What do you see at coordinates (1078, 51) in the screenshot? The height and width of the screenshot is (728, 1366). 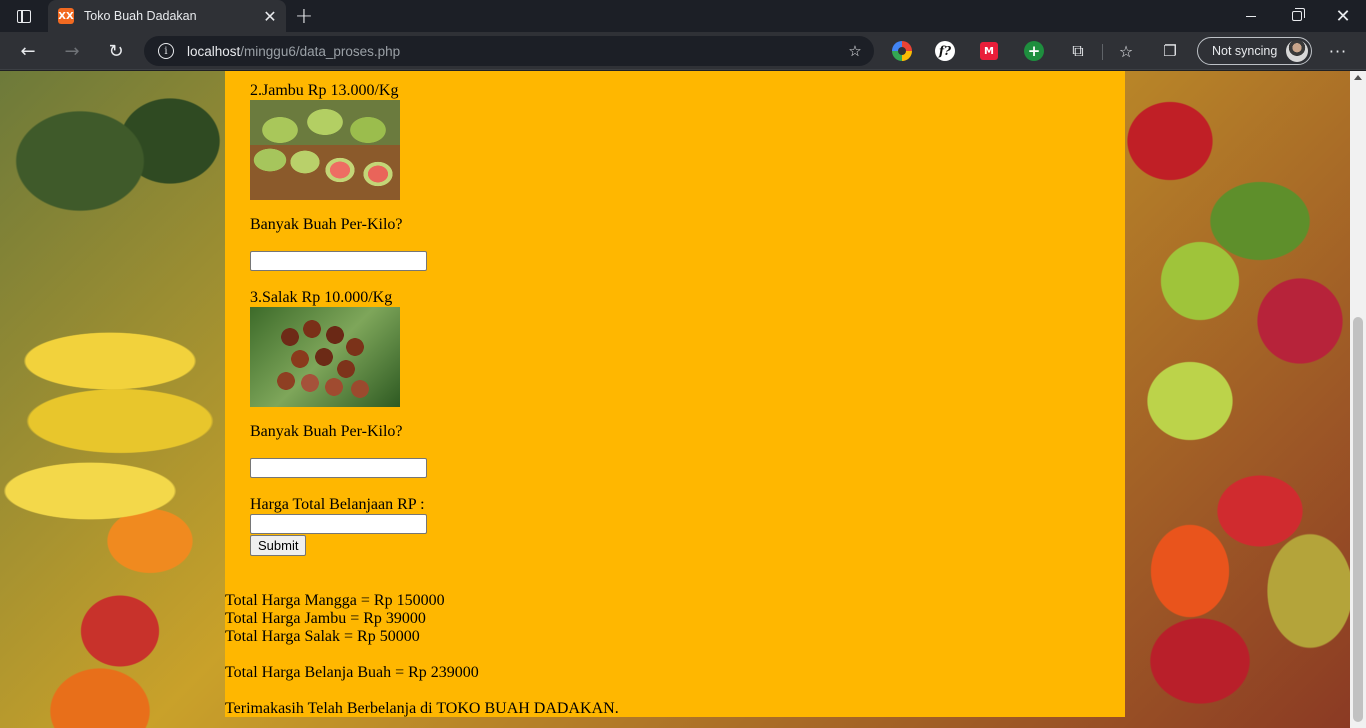 I see `extensions-icon: ⧉` at bounding box center [1078, 51].